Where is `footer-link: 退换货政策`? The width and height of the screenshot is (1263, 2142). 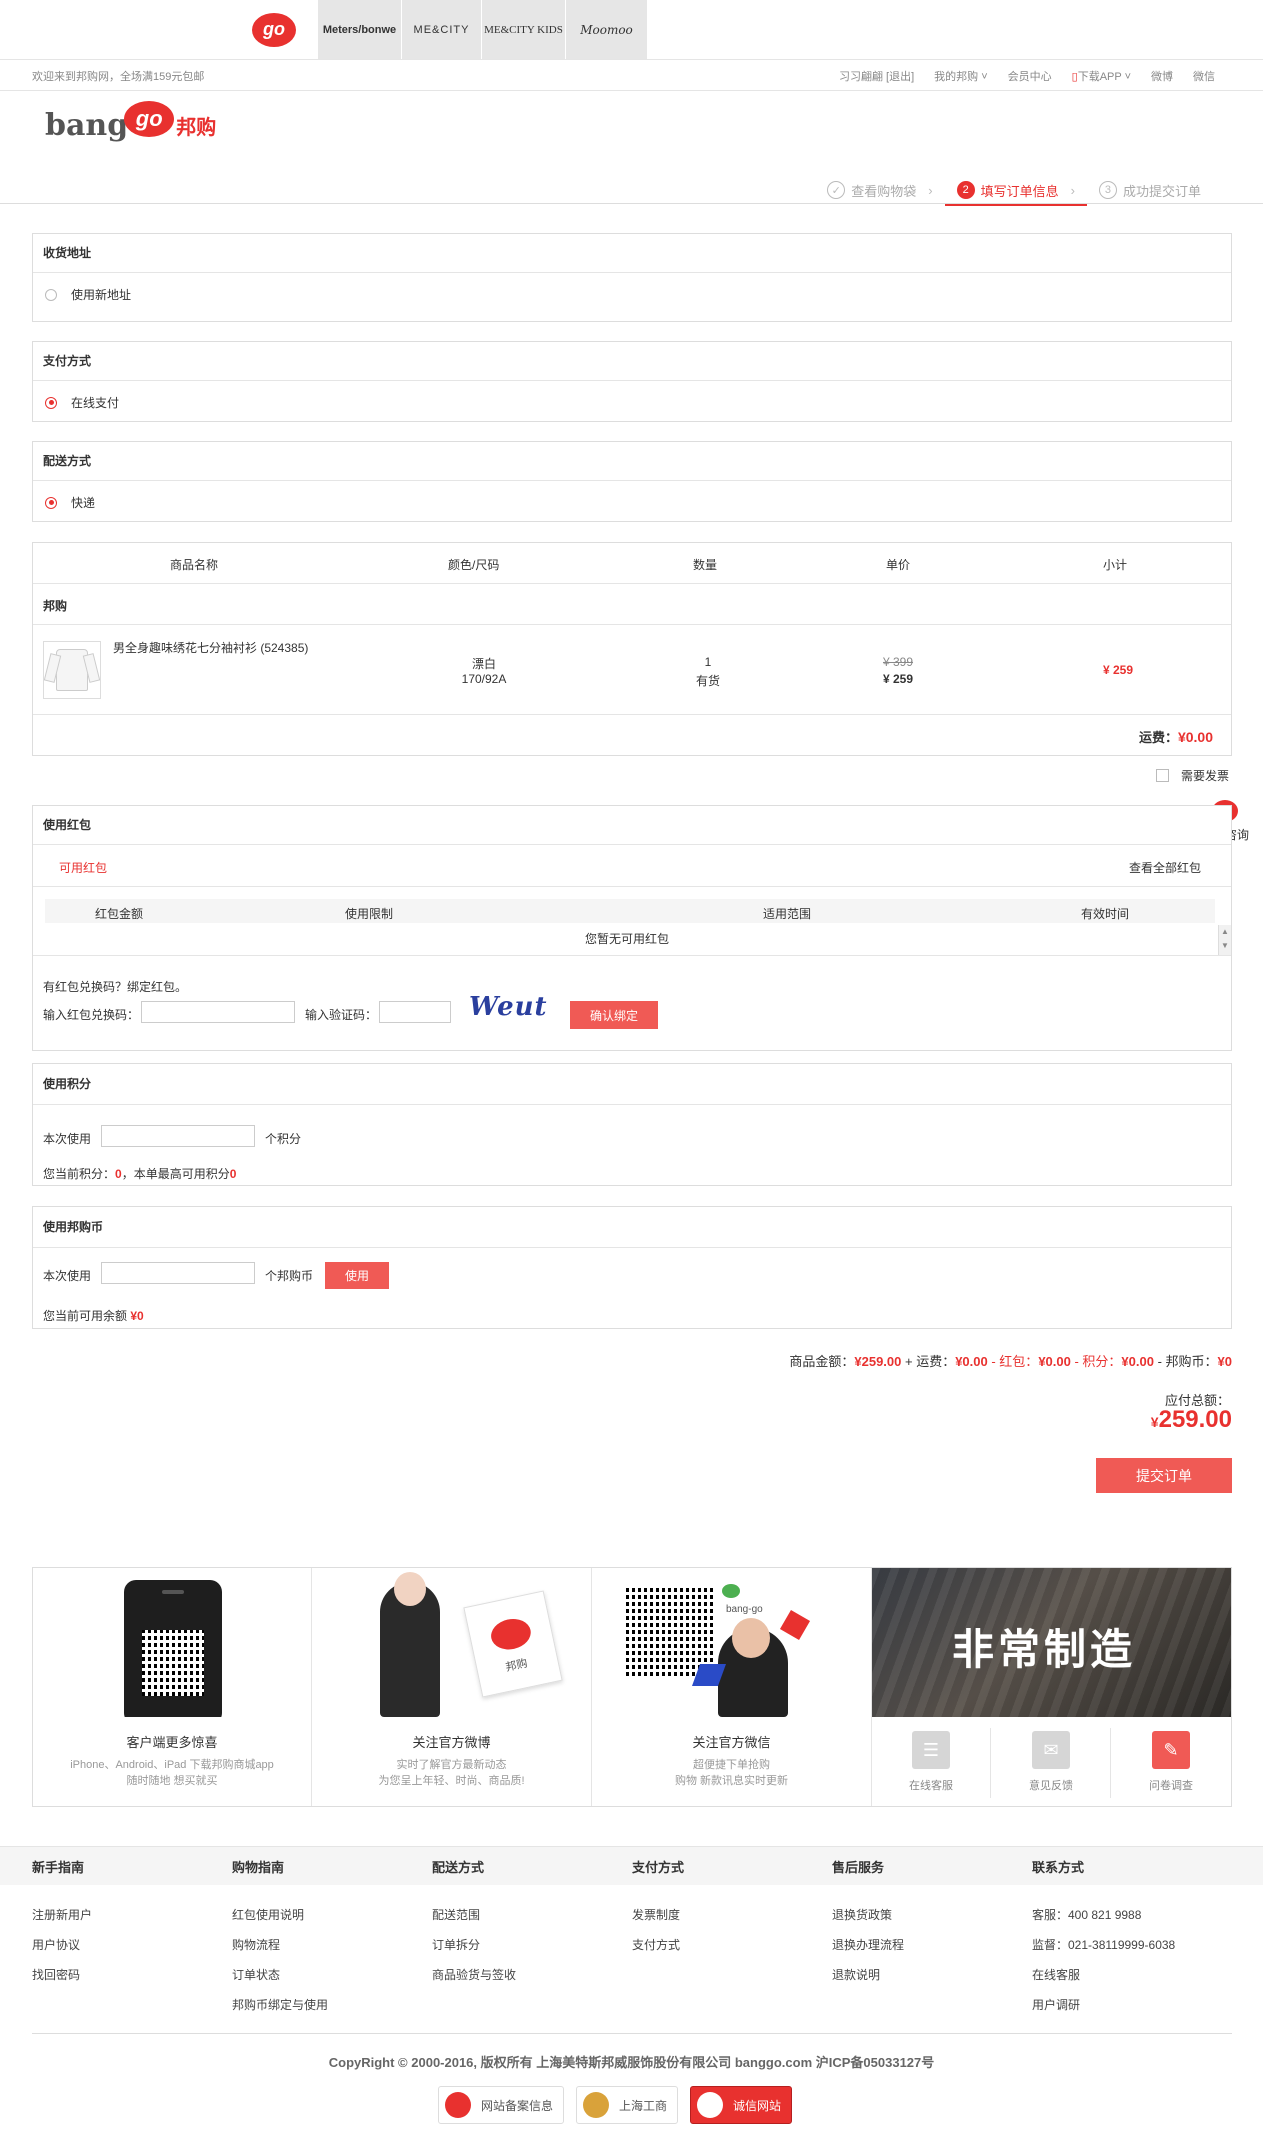 footer-link: 退换货政策 is located at coordinates (862, 1914).